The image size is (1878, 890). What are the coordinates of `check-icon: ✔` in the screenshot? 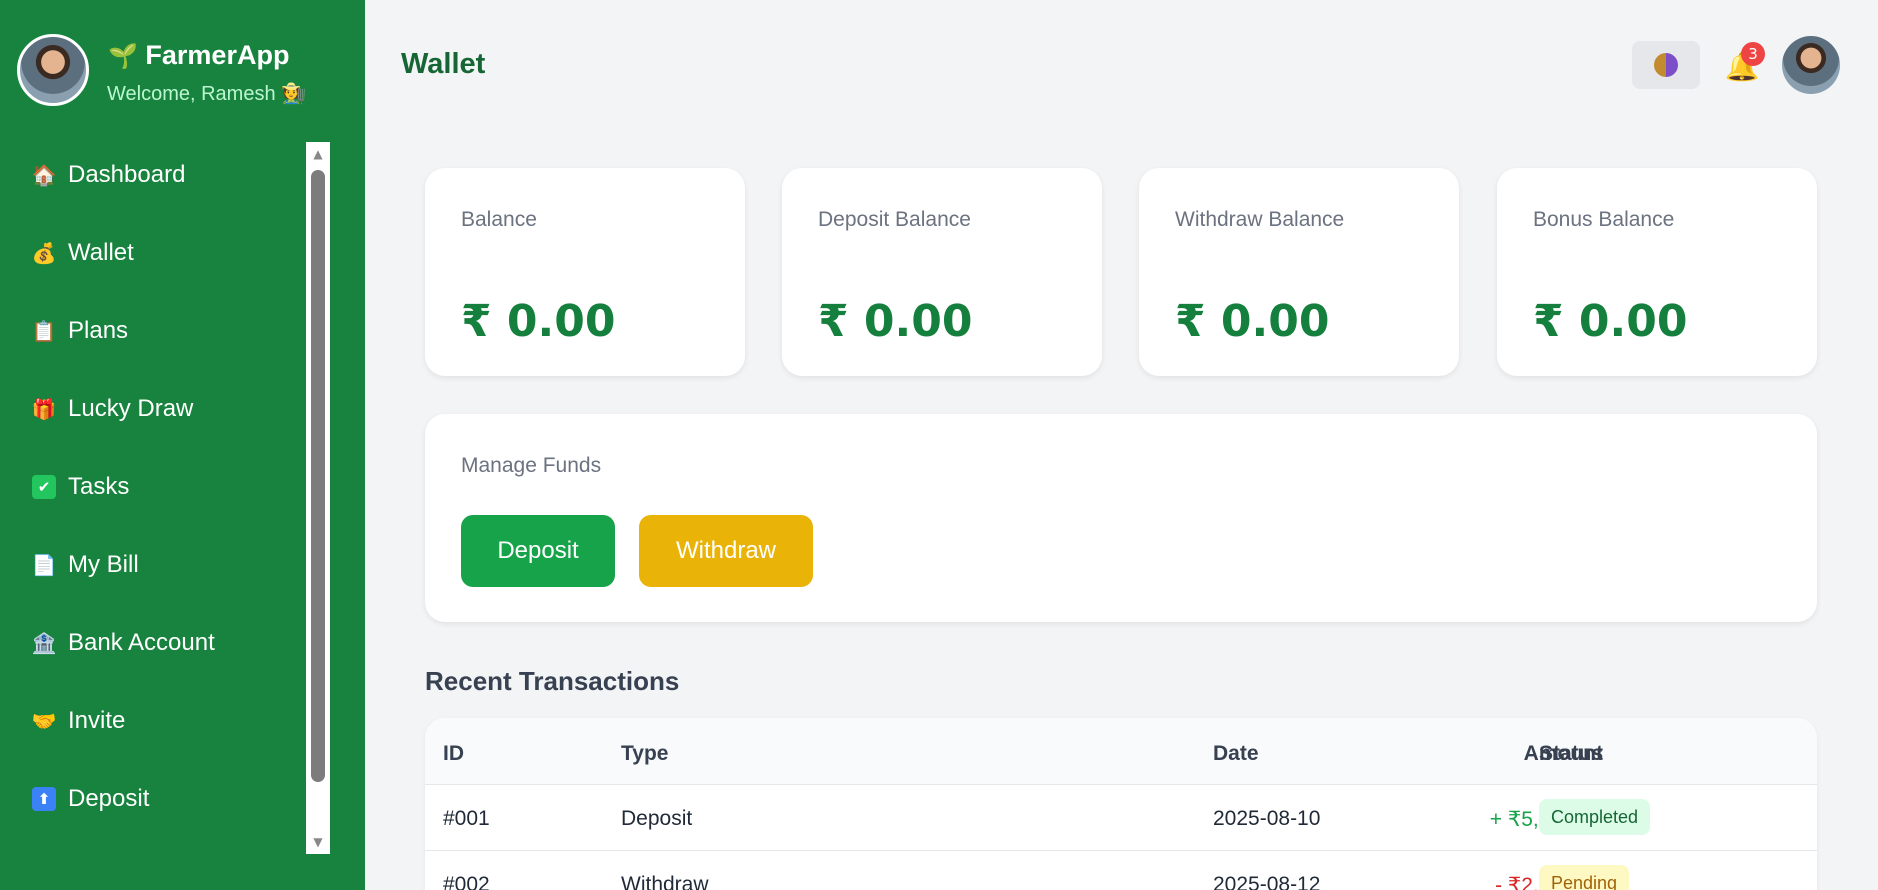 It's located at (44, 487).